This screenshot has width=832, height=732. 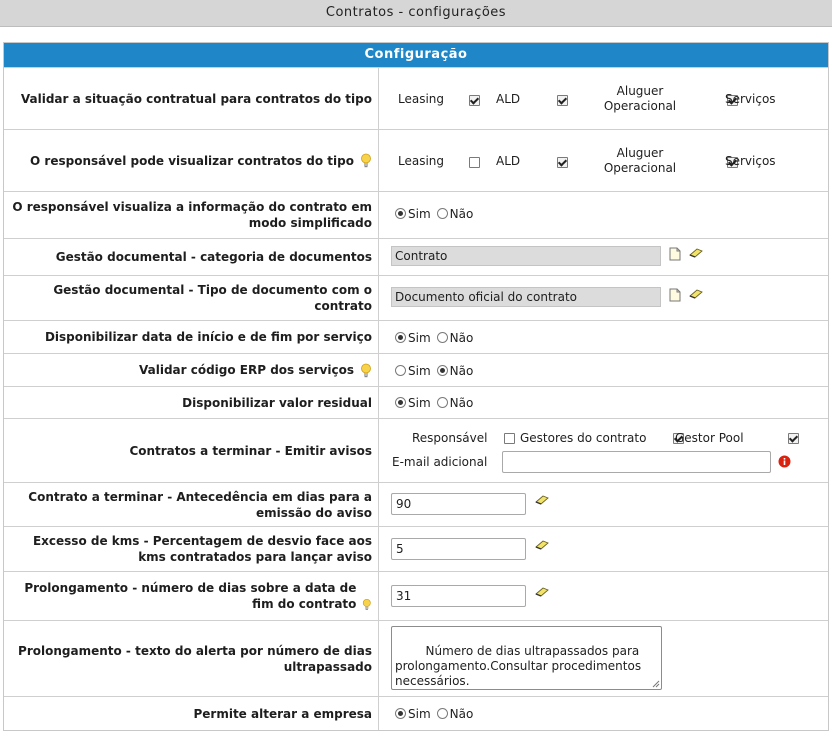 What do you see at coordinates (450, 438) in the screenshot?
I see `responsavel-label: Responsável` at bounding box center [450, 438].